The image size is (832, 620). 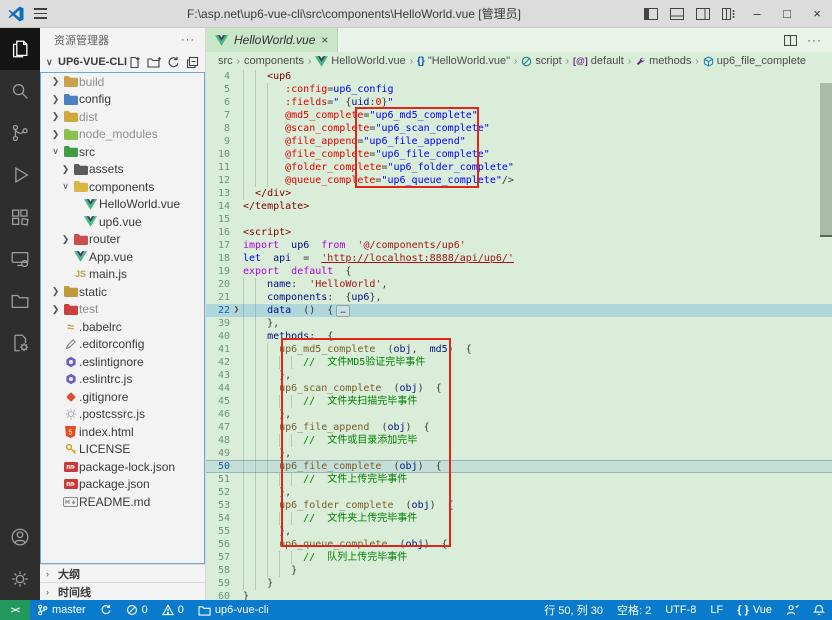 What do you see at coordinates (122, 62) in the screenshot?
I see `project-root-row: ∨ UP6-VUE-CLI` at bounding box center [122, 62].